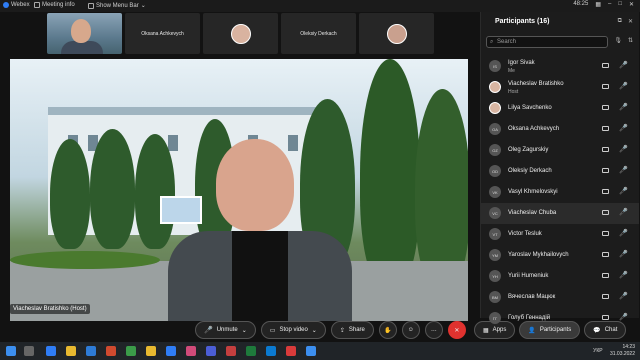 The width and height of the screenshot is (640, 360). Describe the element at coordinates (495, 192) in the screenshot. I see `participant-avatar: VK` at that location.